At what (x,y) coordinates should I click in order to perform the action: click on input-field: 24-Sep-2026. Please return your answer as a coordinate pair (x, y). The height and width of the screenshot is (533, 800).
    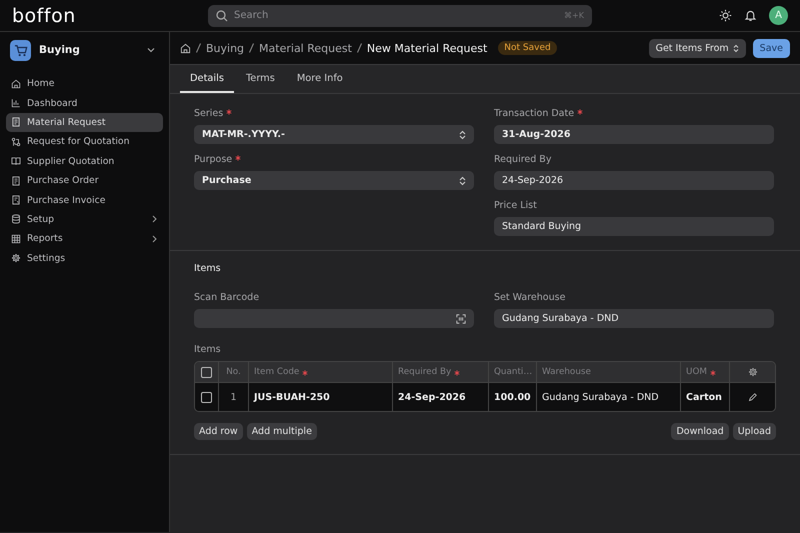
    Looking at the image, I should click on (634, 180).